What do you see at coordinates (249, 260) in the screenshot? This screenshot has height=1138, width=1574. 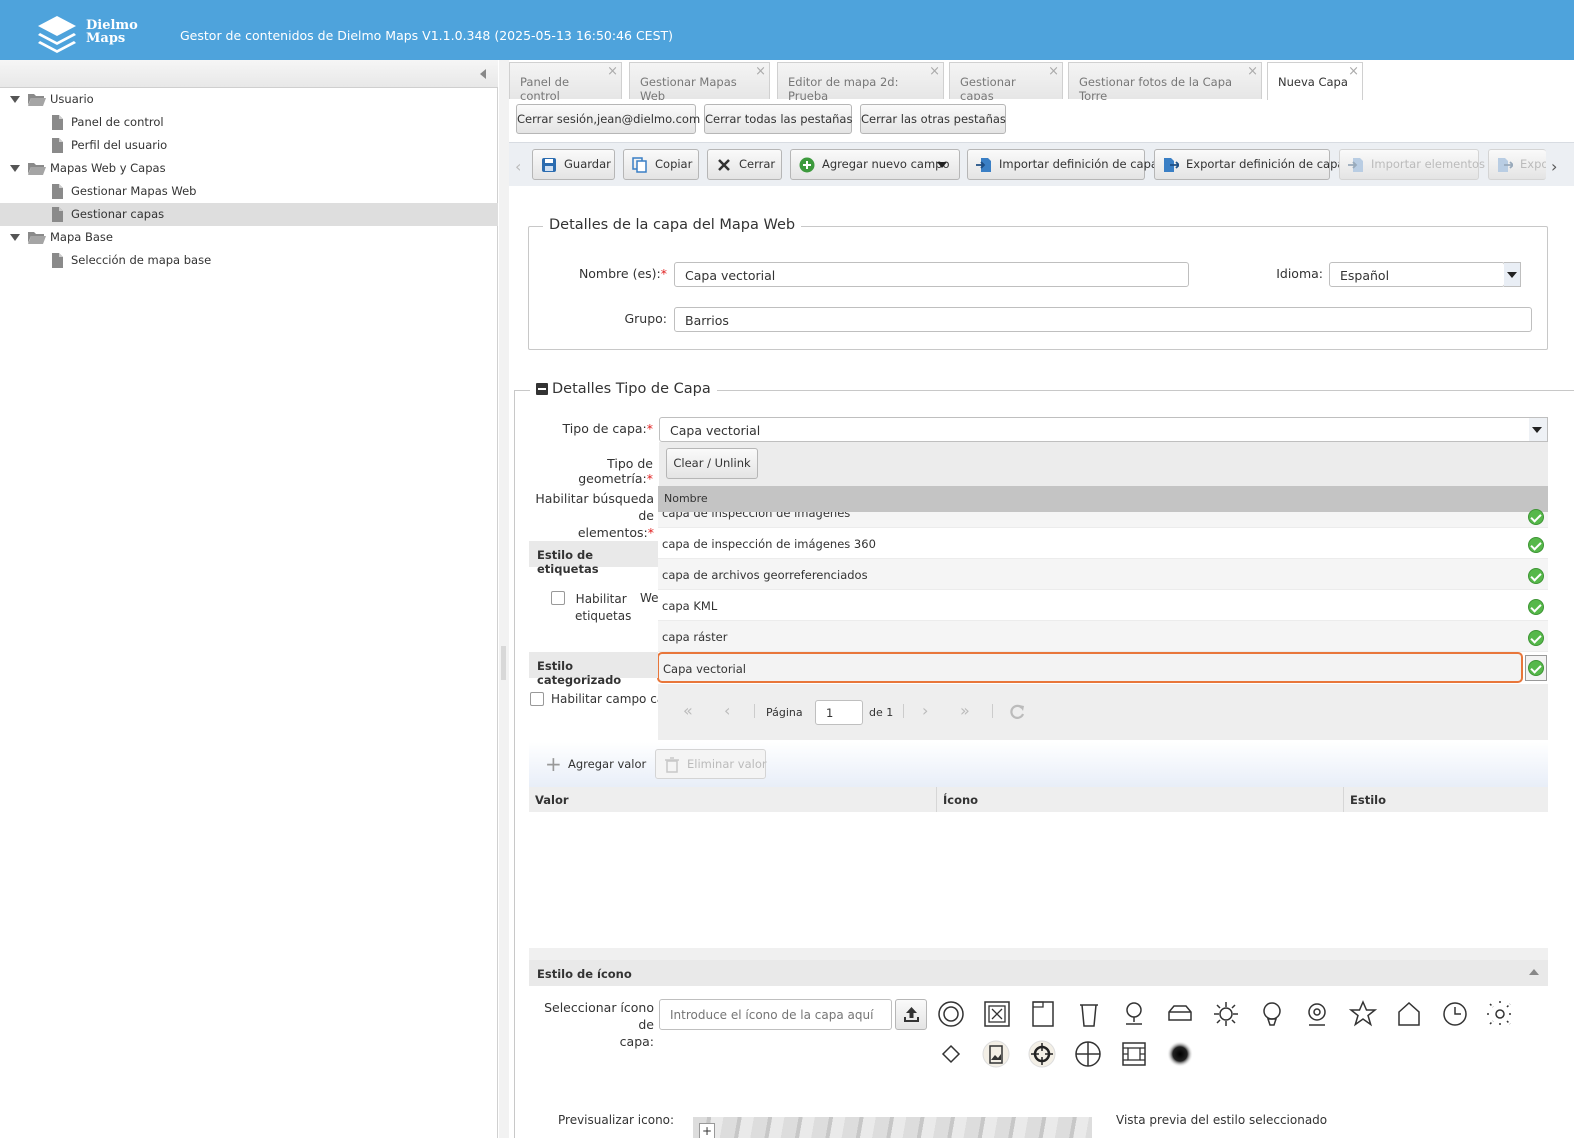 I see `sidebar-item-seleccion-mapa-base: Selección de mapa base` at bounding box center [249, 260].